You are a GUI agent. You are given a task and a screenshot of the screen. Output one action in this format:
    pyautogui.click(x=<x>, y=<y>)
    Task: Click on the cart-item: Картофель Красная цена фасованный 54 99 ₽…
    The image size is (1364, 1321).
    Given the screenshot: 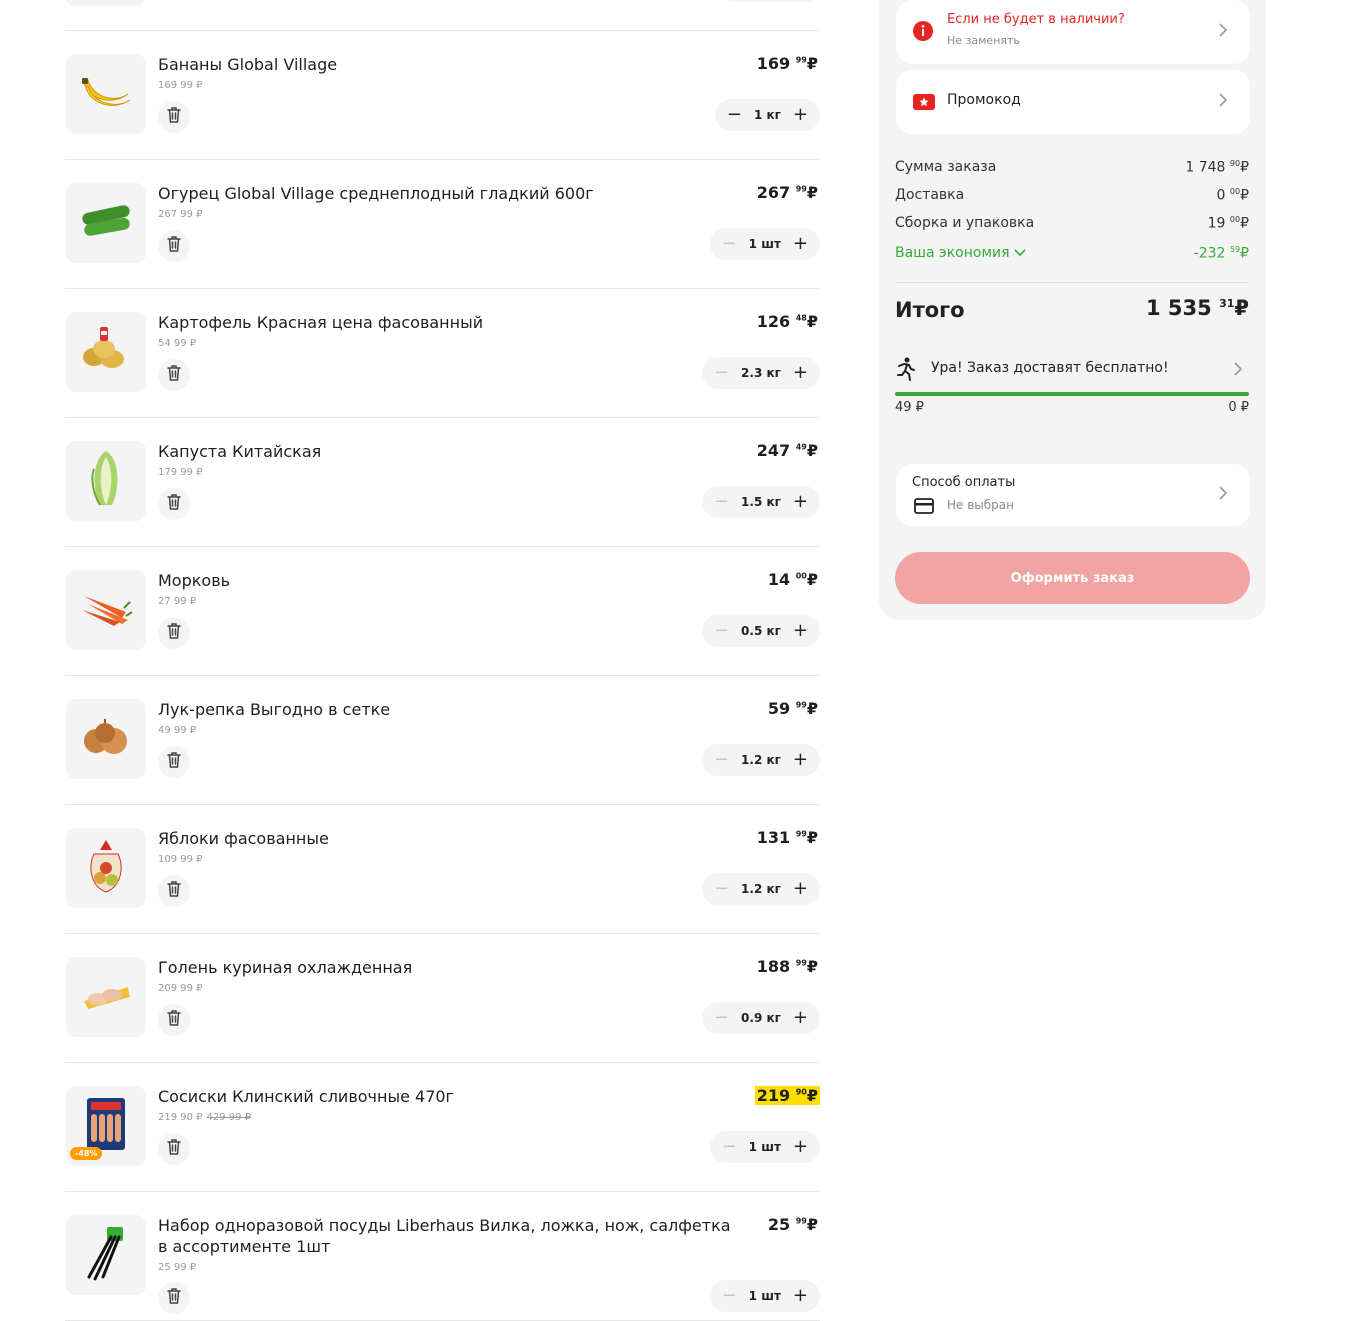 What is the action you would take?
    pyautogui.click(x=442, y=353)
    